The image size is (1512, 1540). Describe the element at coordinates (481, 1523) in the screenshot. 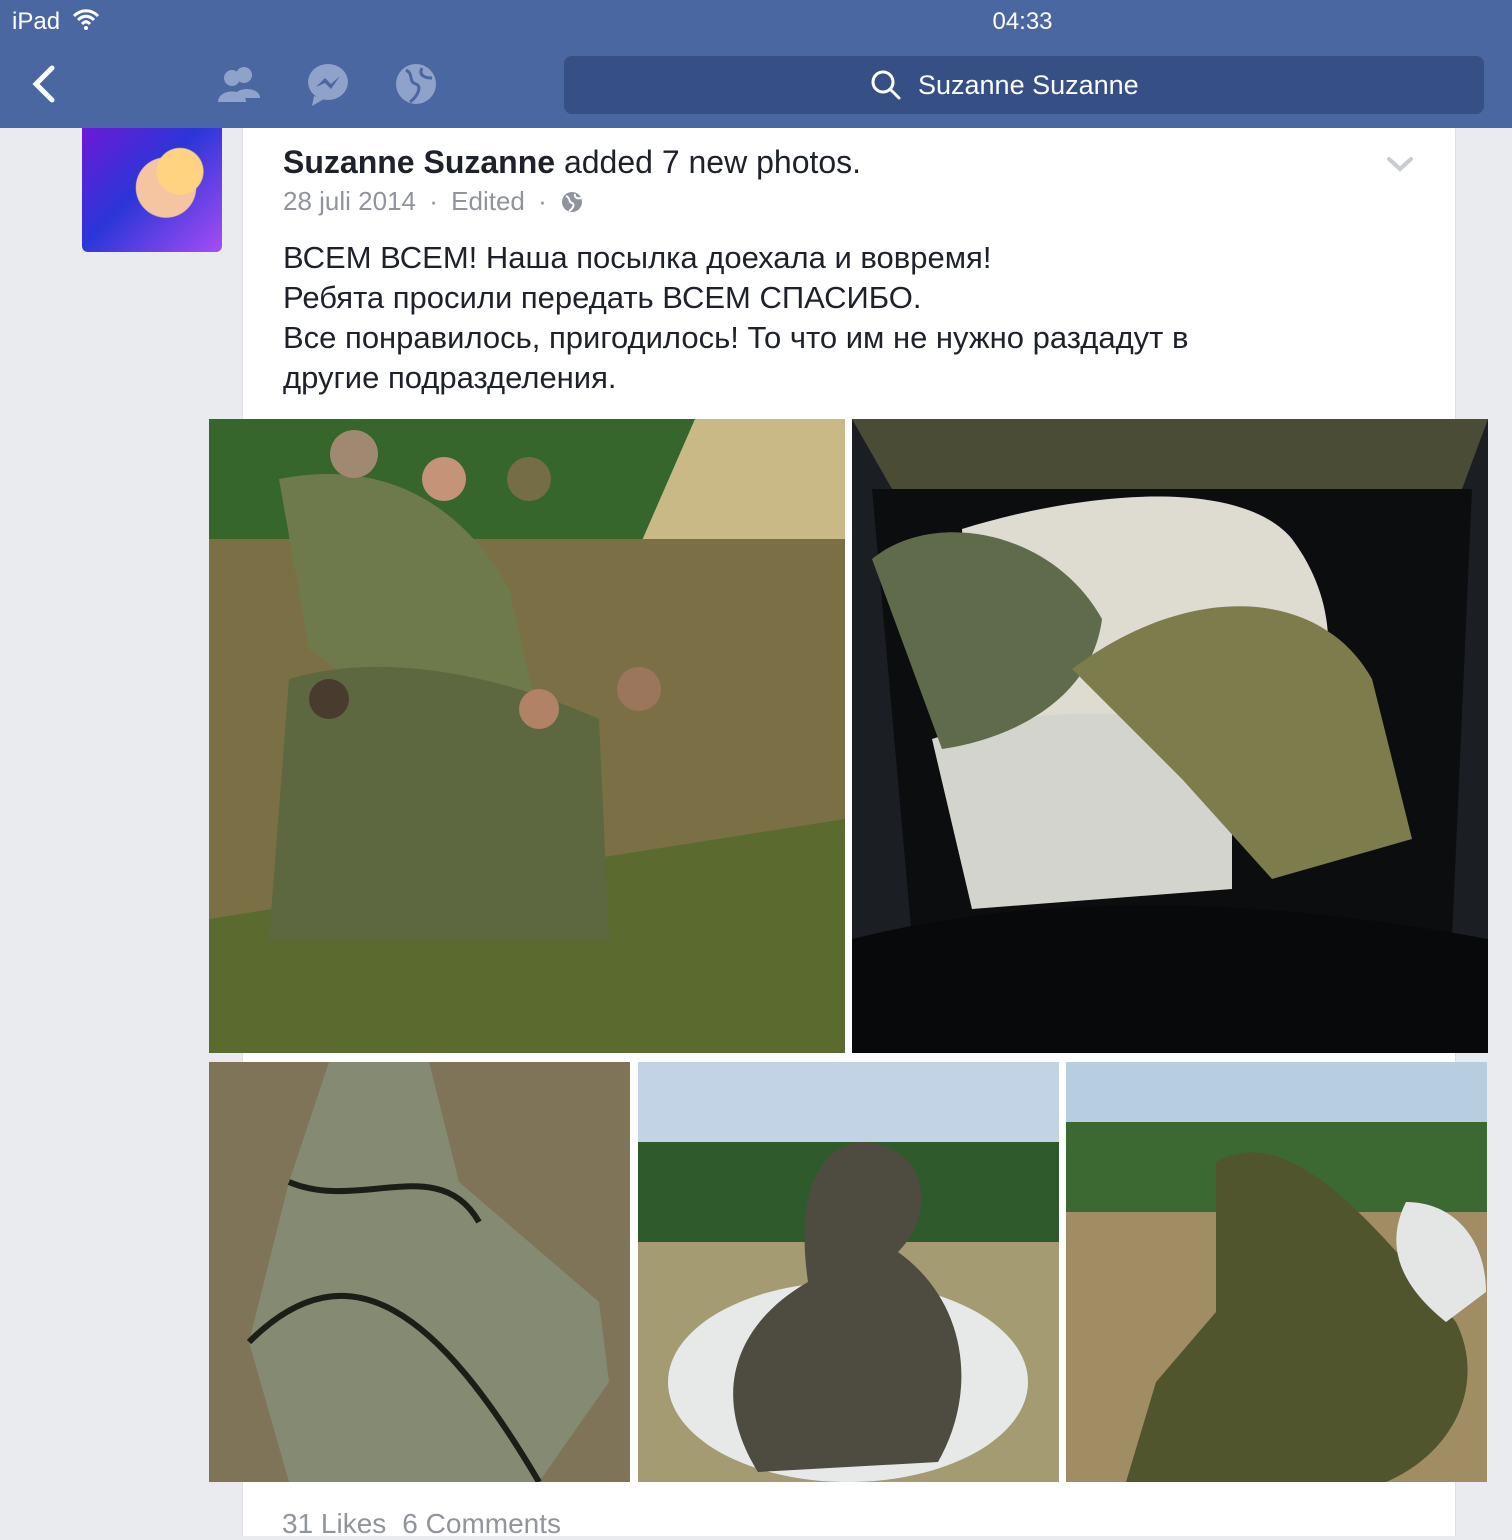

I see `comments-count: 6 Comments` at that location.